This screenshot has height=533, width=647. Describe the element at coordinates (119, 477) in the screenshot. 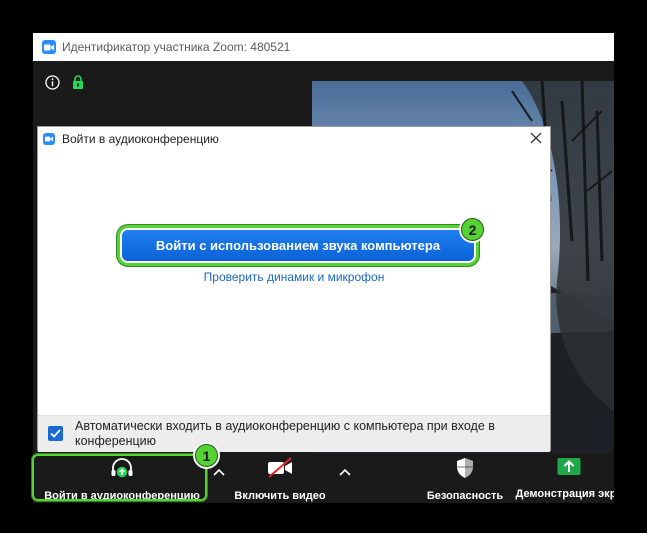

I see `join-audio-highlight-frame` at that location.